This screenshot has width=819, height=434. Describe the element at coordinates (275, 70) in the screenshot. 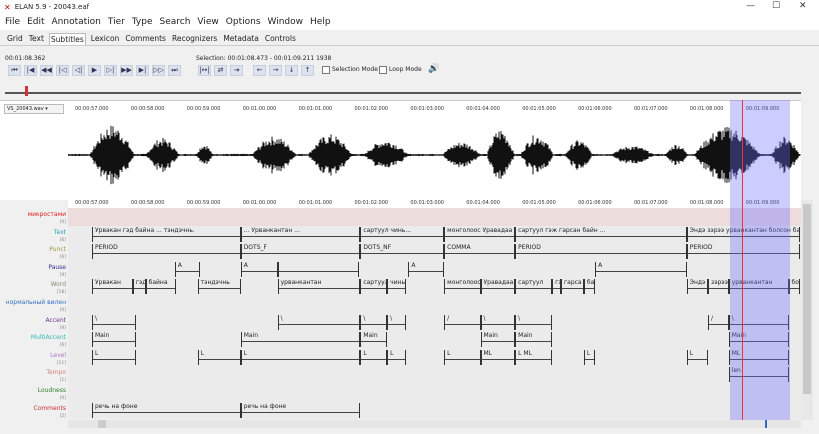

I see `nav-button-1: →` at that location.